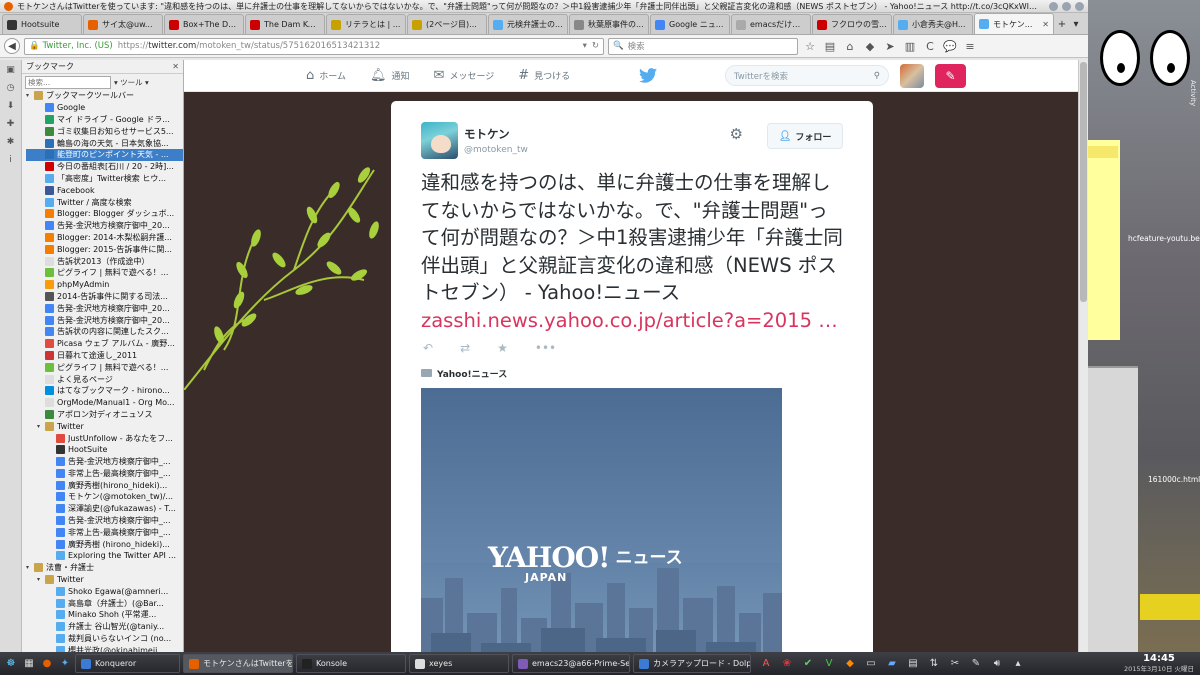  What do you see at coordinates (810, 46) in the screenshot?
I see `bookmark-star-icon: ☆` at bounding box center [810, 46].